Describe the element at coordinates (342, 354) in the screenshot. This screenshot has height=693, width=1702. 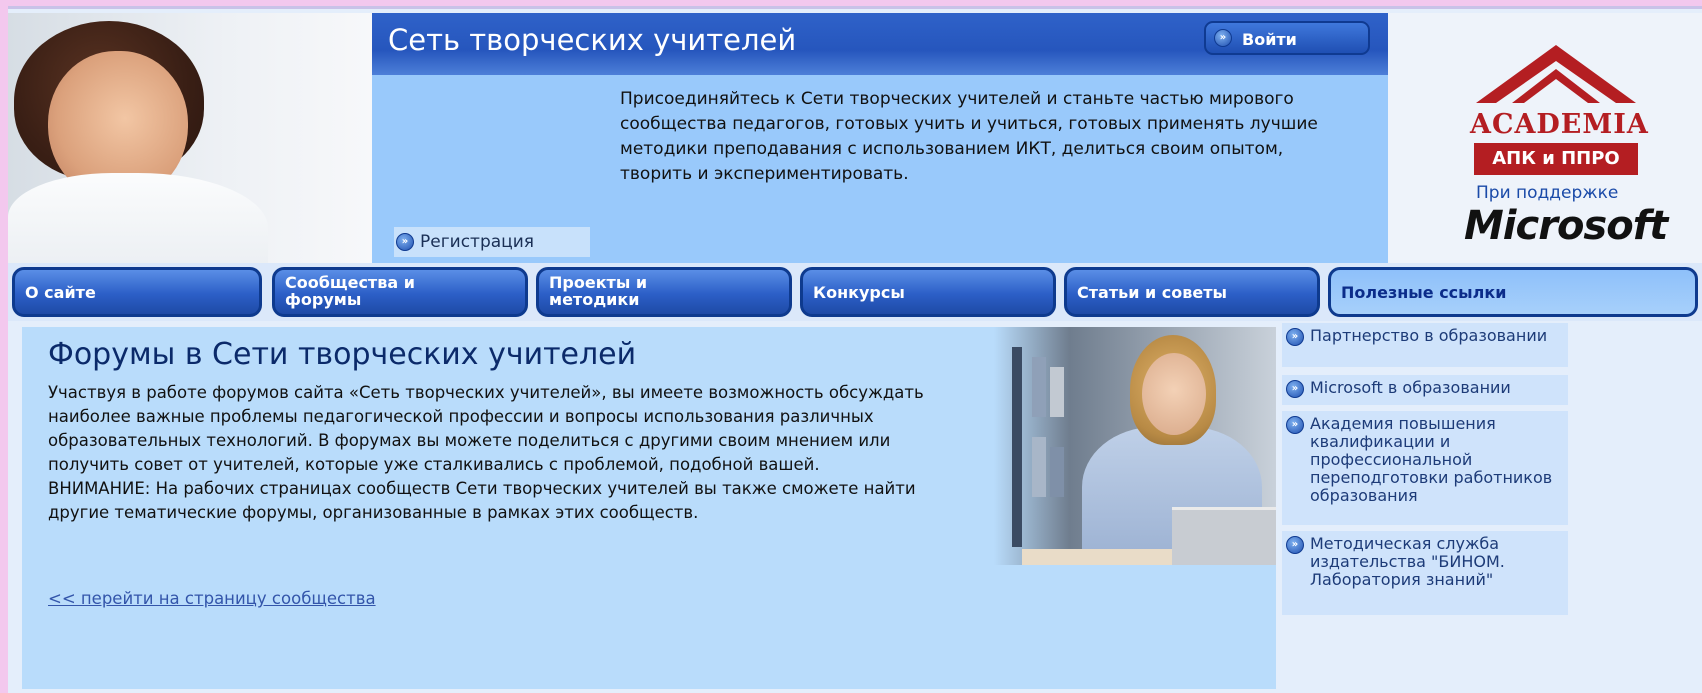
I see `page-title: Форумы в Сети творческих учителей` at that location.